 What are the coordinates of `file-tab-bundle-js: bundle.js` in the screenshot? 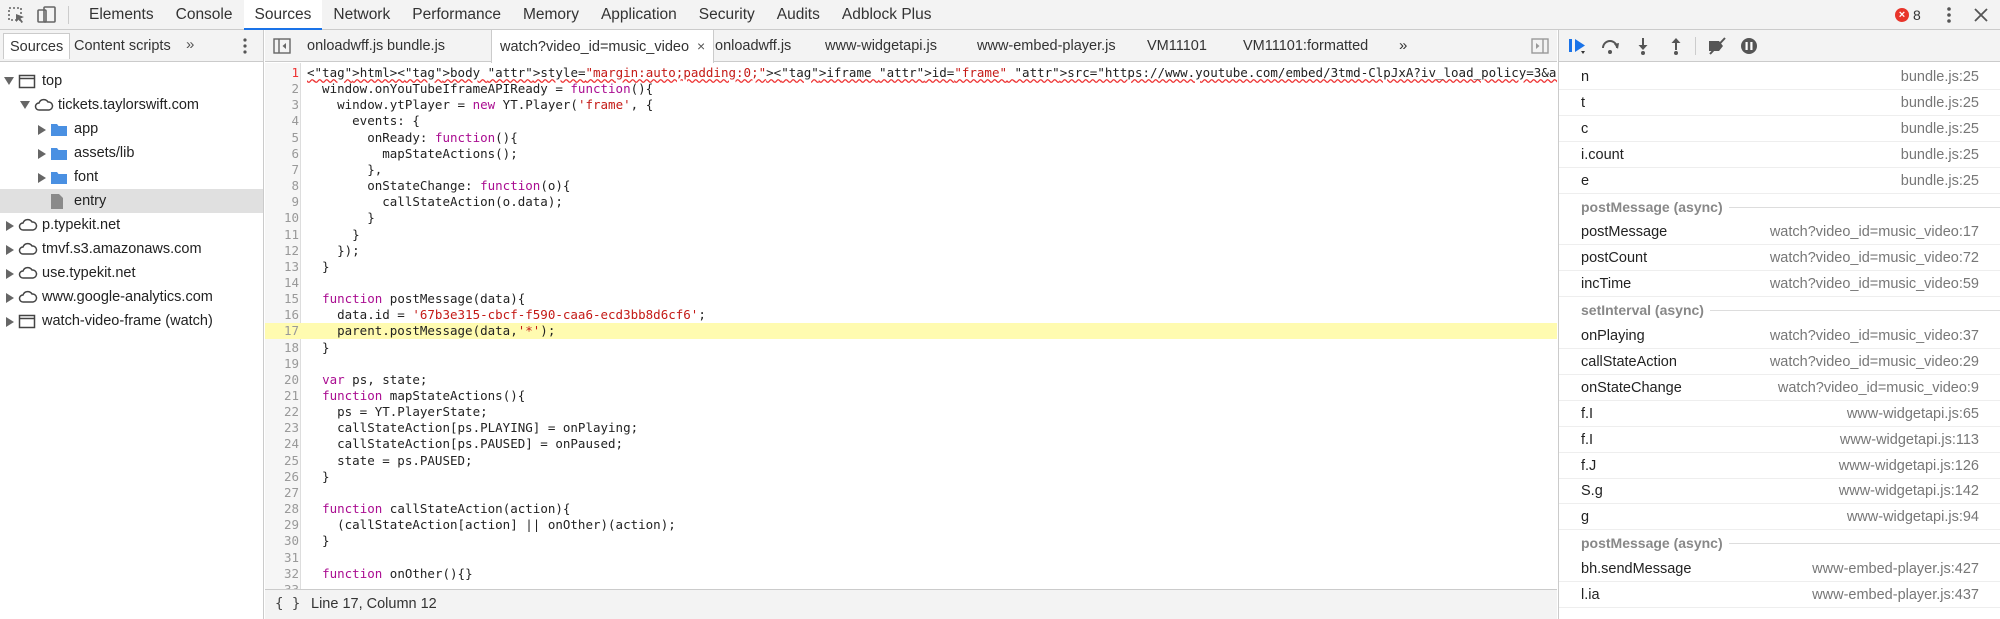 It's located at (416, 46).